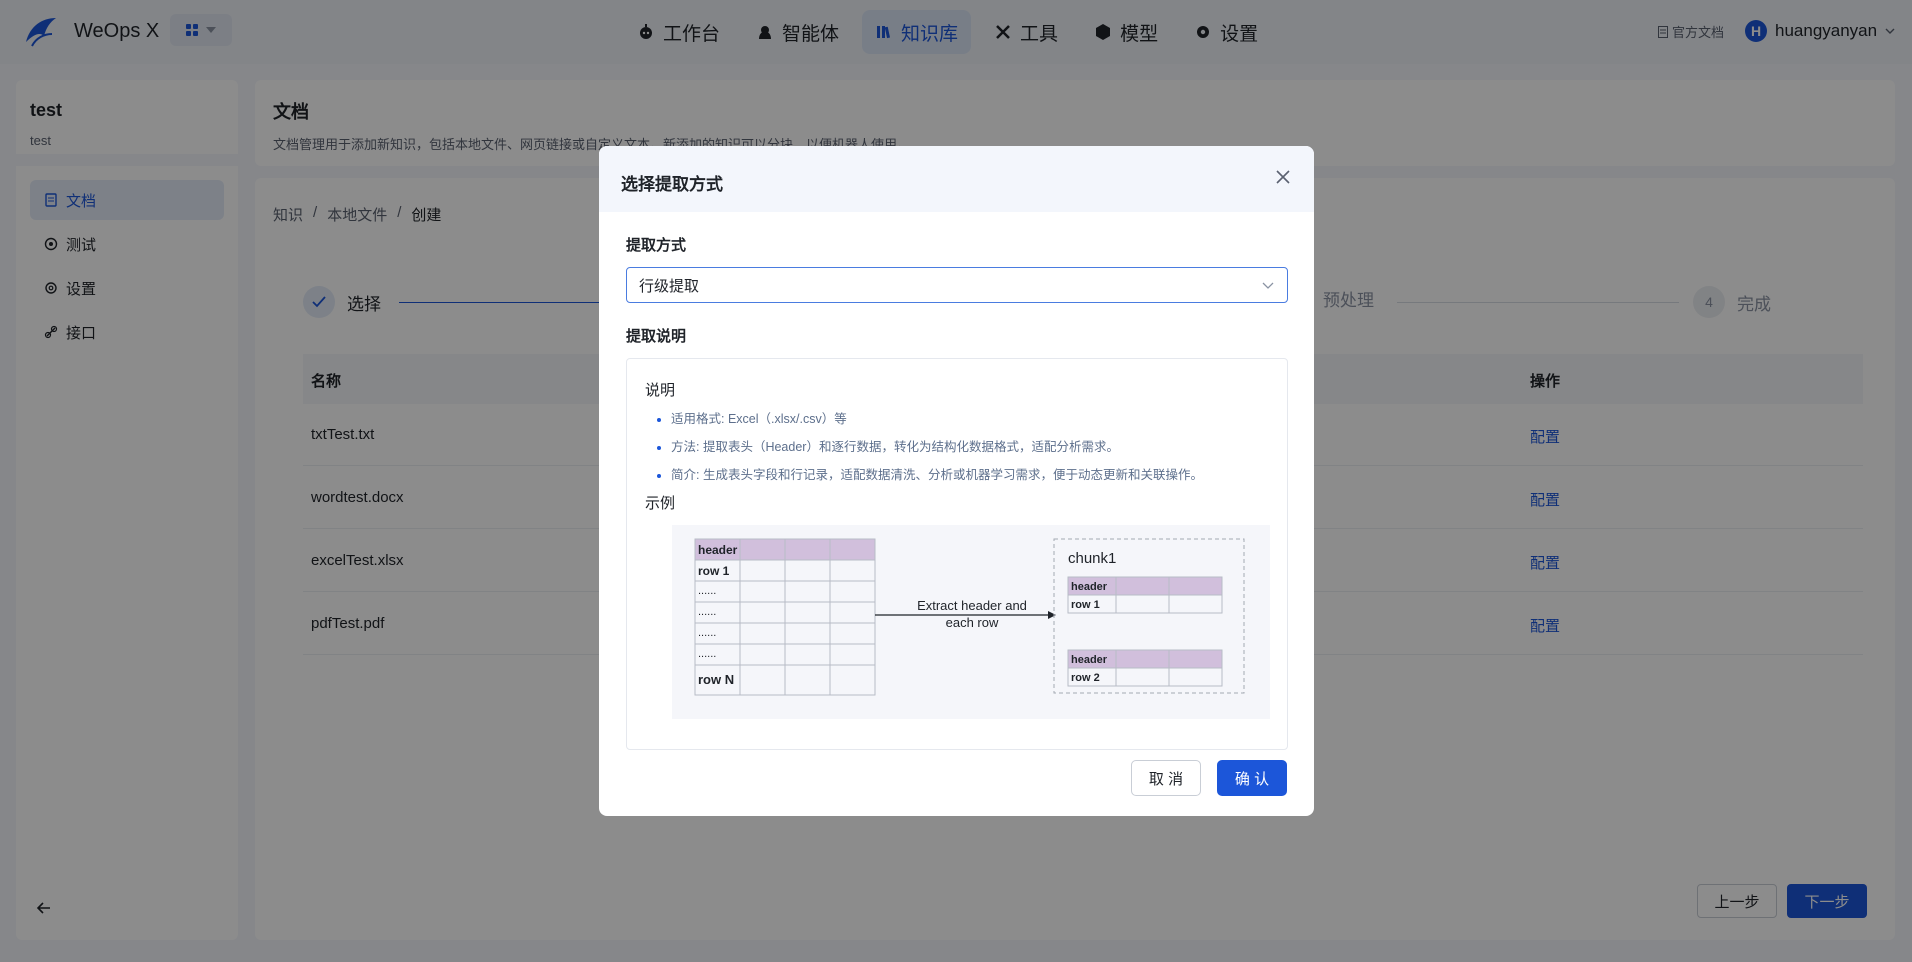  Describe the element at coordinates (656, 336) in the screenshot. I see `description-label: 提取说明` at that location.